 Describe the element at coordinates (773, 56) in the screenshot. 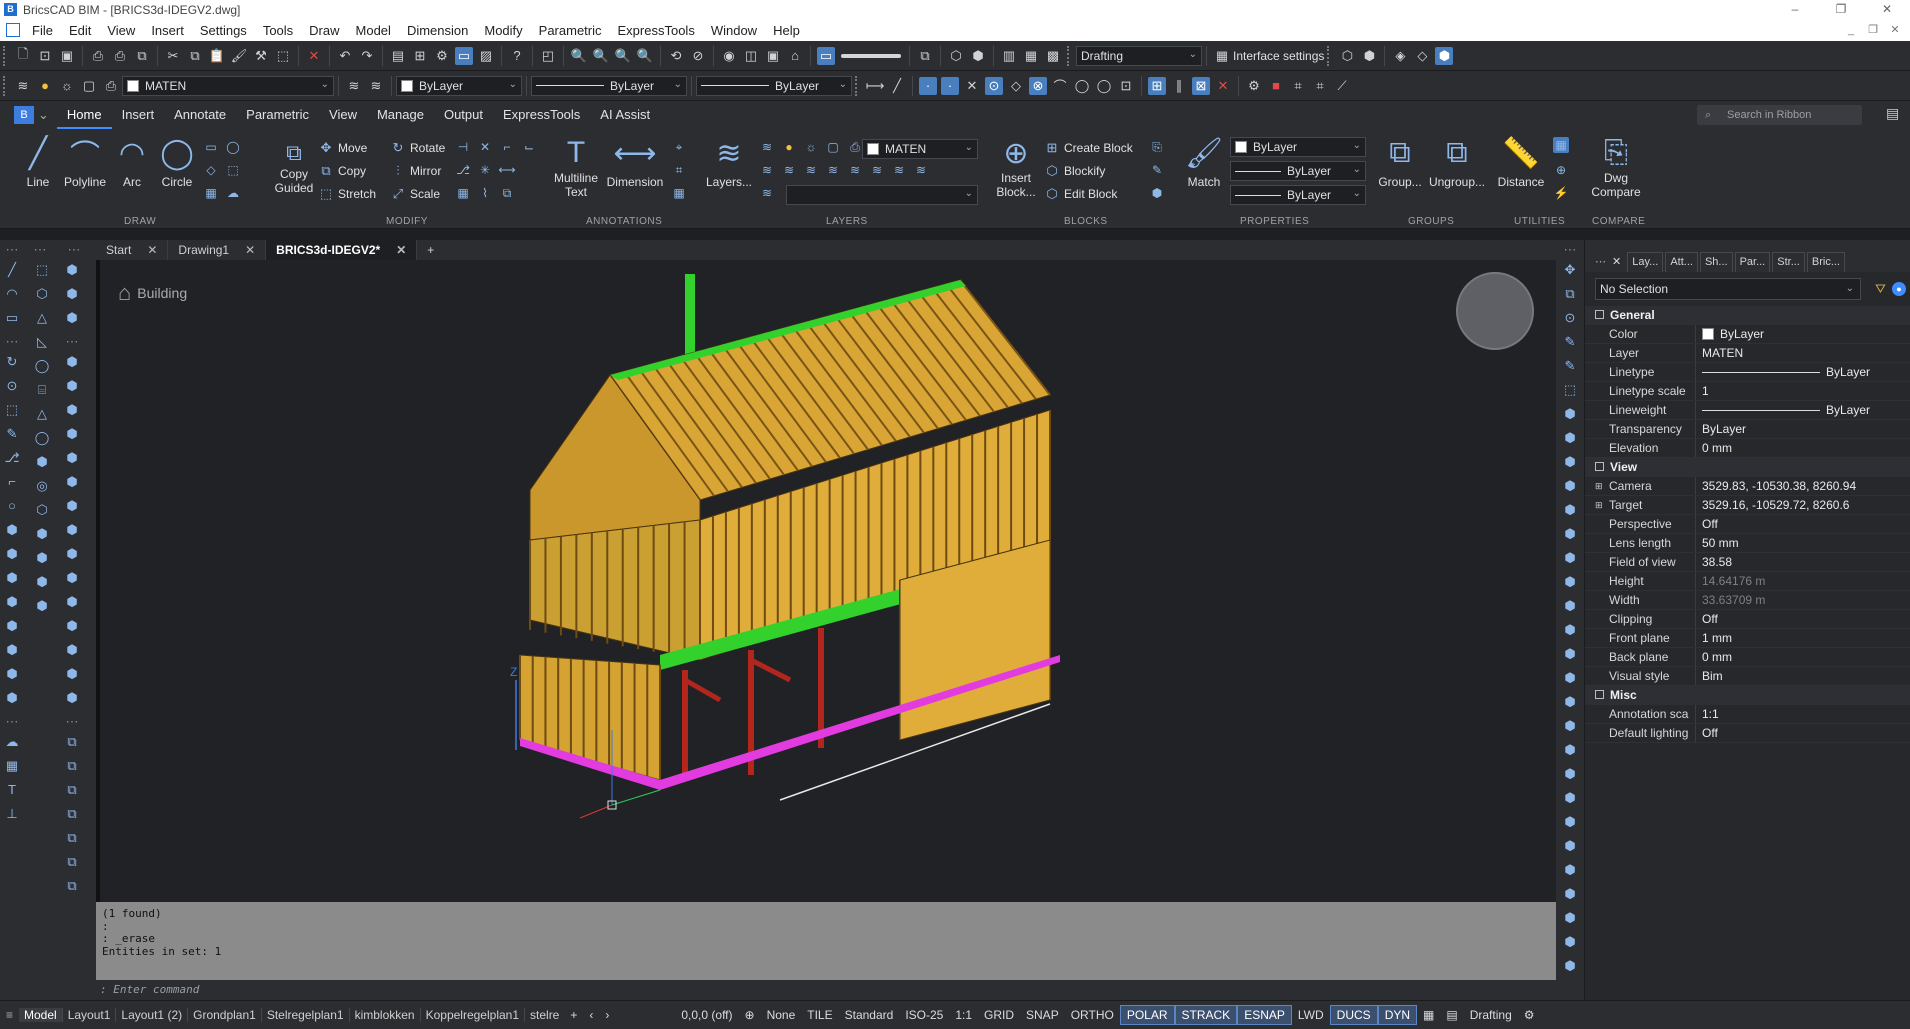

I see `camera-icon: ▣` at that location.